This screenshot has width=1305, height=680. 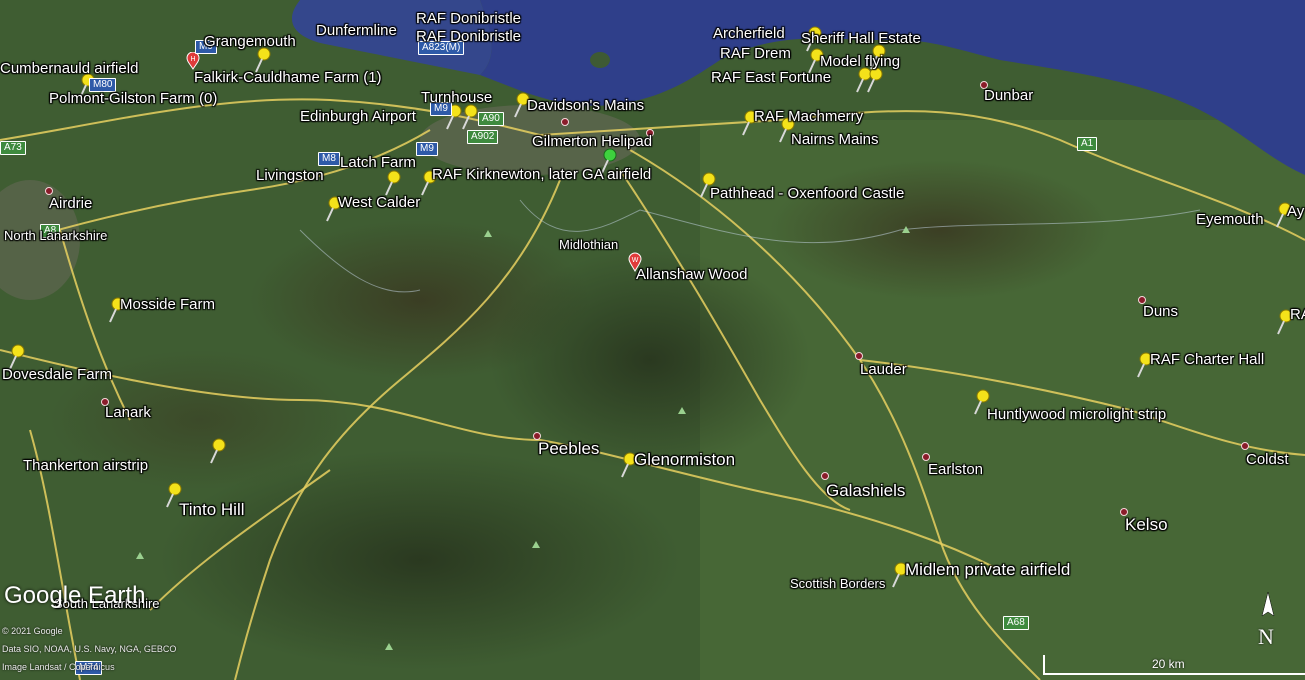 I want to click on label-airdrie: Airdrie, so click(x=71, y=203).